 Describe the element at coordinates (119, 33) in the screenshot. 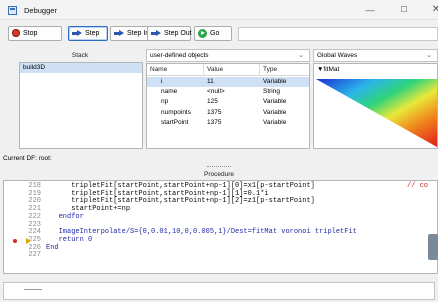

I see `step-in-icon` at that location.